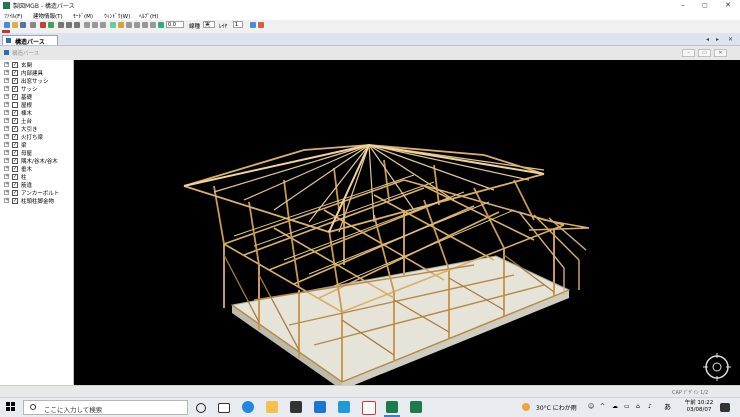 Image resolution: width=740 pixels, height=417 pixels. What do you see at coordinates (272, 407) in the screenshot?
I see `file-explorer-icon` at bounding box center [272, 407].